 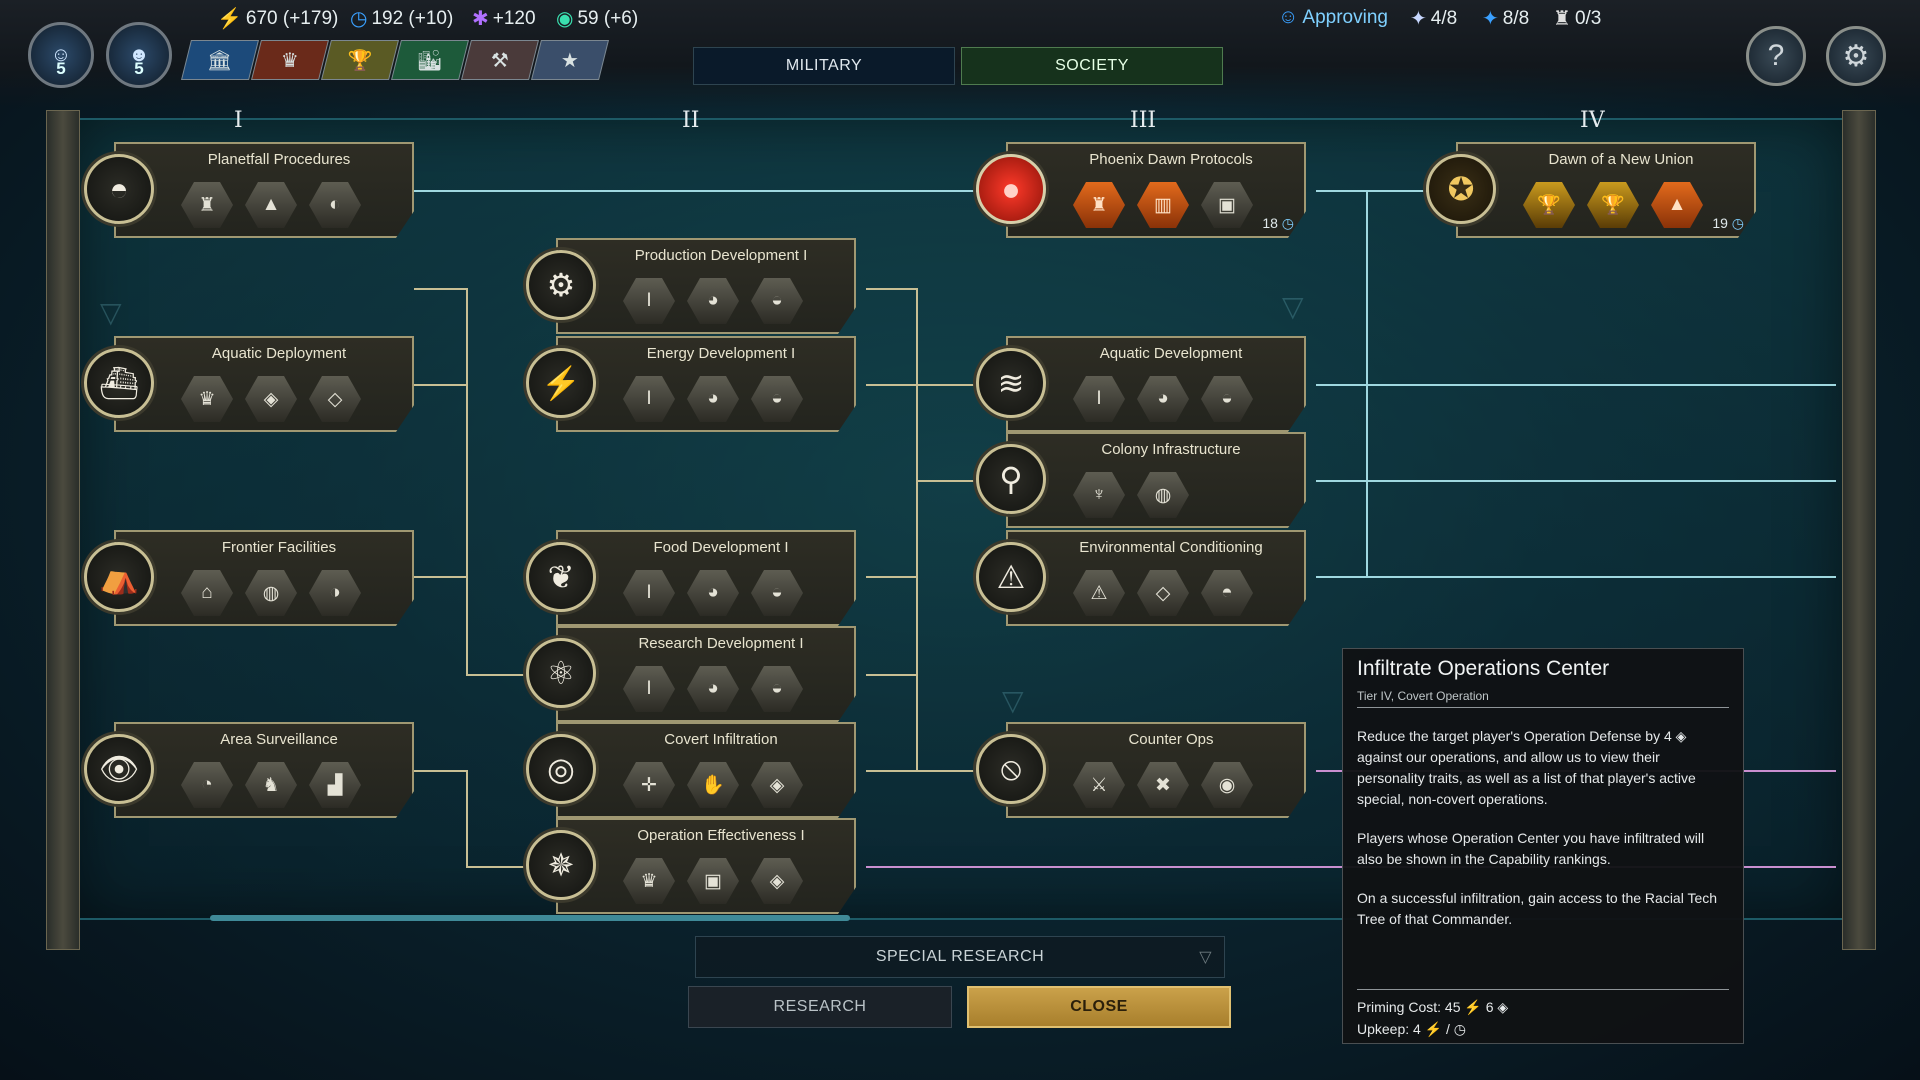 I want to click on tech-frontier-facilities: ⛺ Frontier Facilities ⌂ ◍ ◑, so click(x=249, y=578).